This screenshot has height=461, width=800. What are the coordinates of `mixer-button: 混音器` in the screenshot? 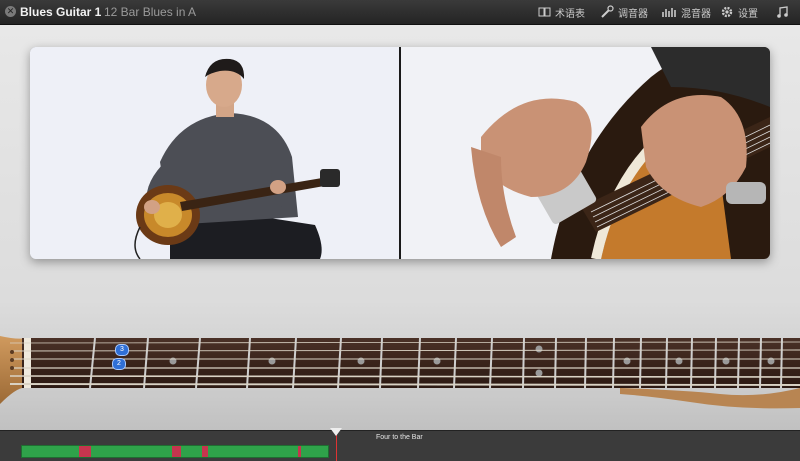 It's located at (686, 12).